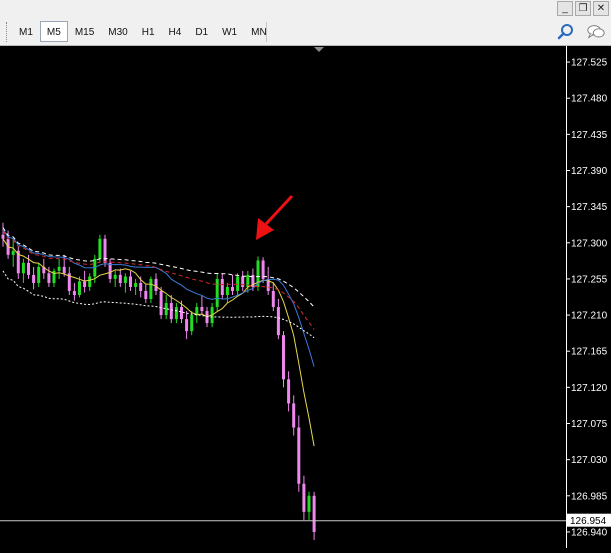  I want to click on timeframe-m5: M5, so click(53, 31).